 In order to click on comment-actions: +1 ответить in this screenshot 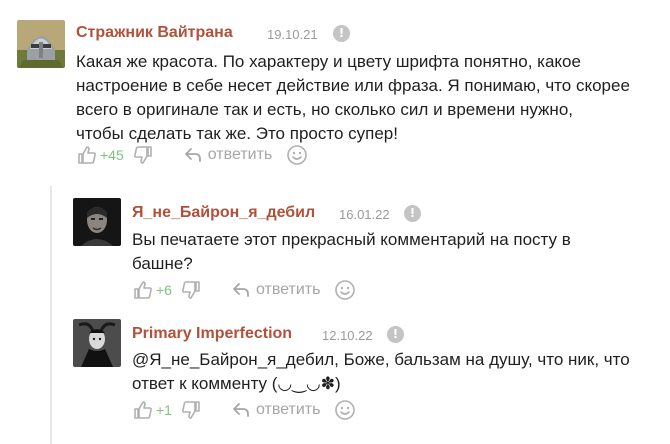, I will do `click(244, 410)`.